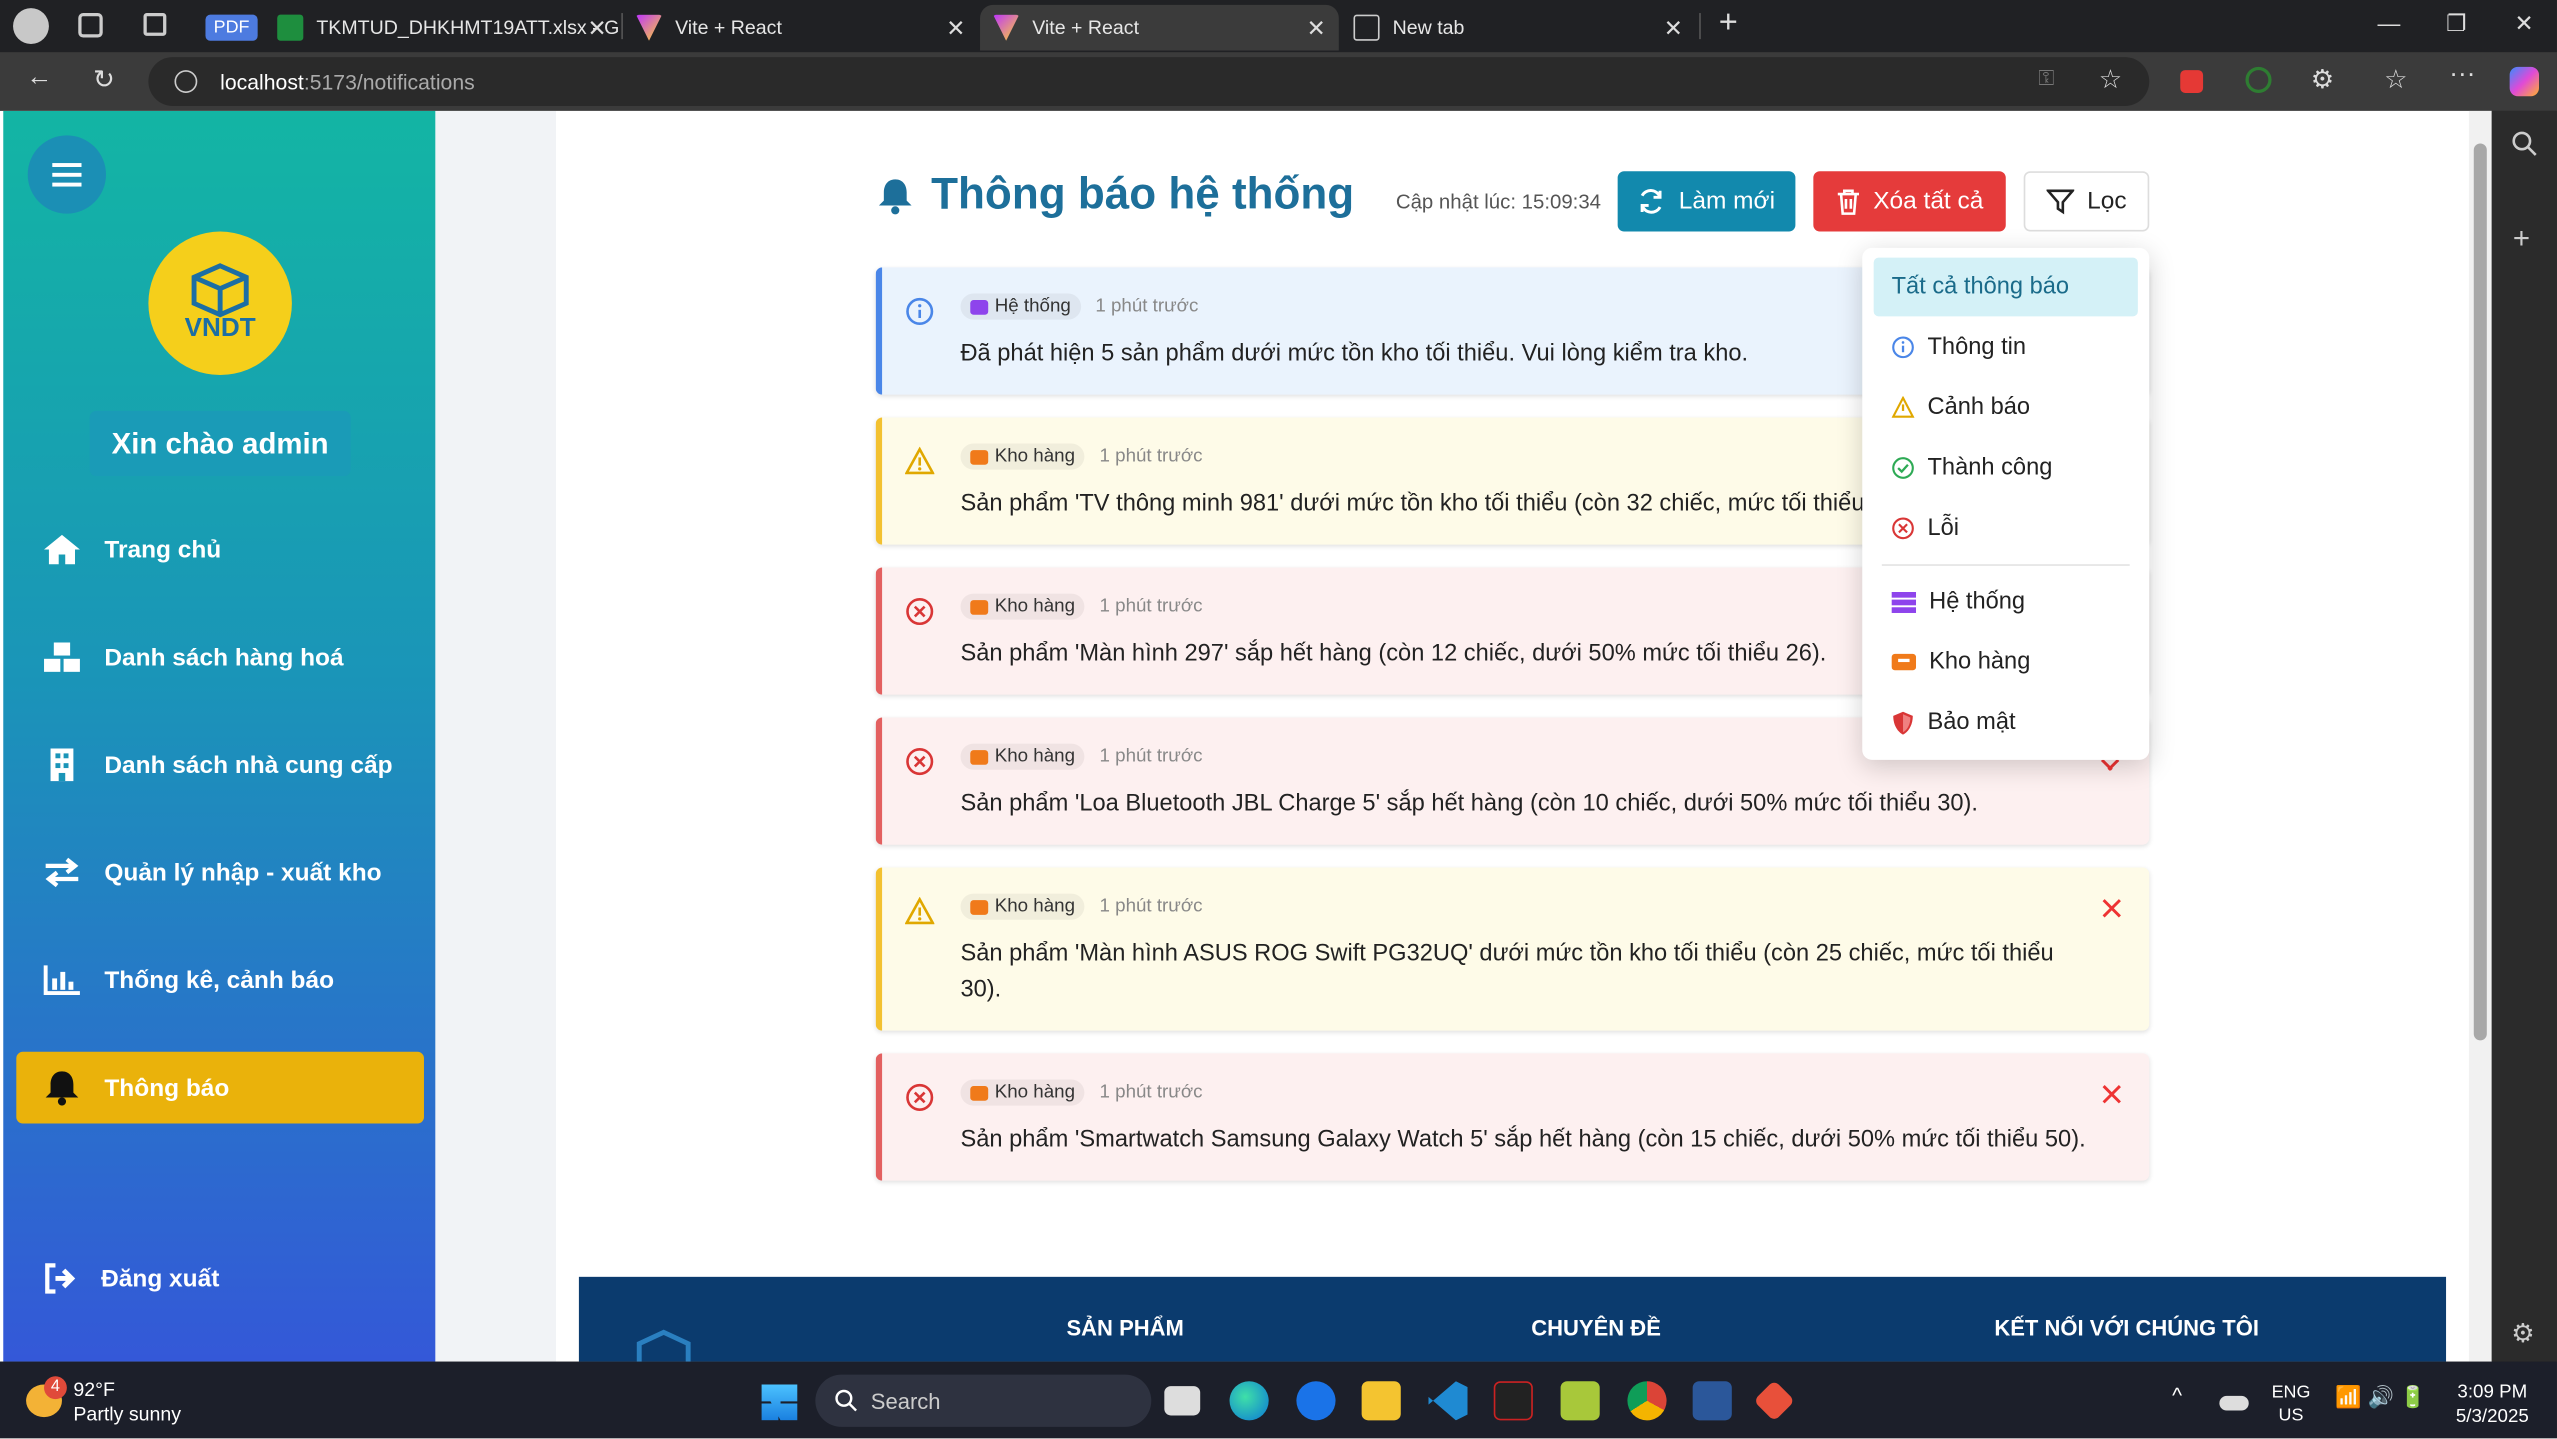  What do you see at coordinates (2291, 1404) in the screenshot?
I see `language-indicator: ENG US` at bounding box center [2291, 1404].